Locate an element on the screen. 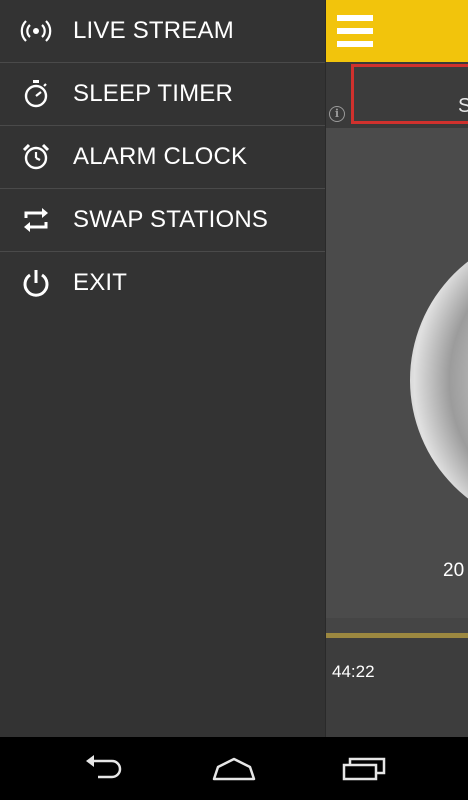  menu-item-exit: EXIT is located at coordinates (162, 283).